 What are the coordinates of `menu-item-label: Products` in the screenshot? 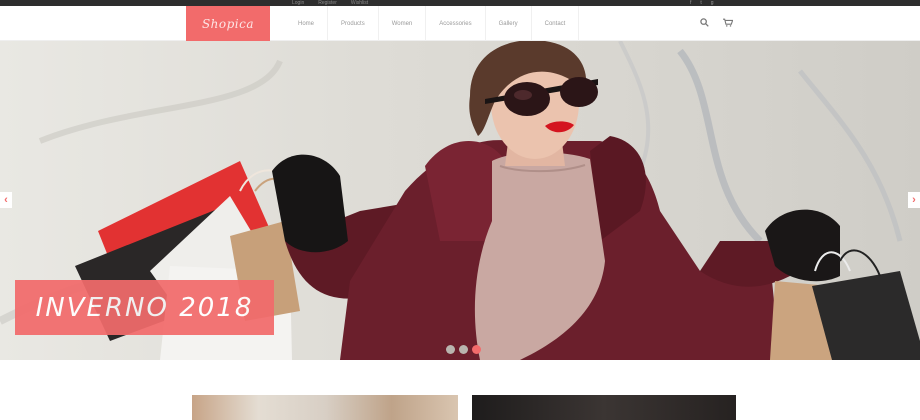 It's located at (353, 23).